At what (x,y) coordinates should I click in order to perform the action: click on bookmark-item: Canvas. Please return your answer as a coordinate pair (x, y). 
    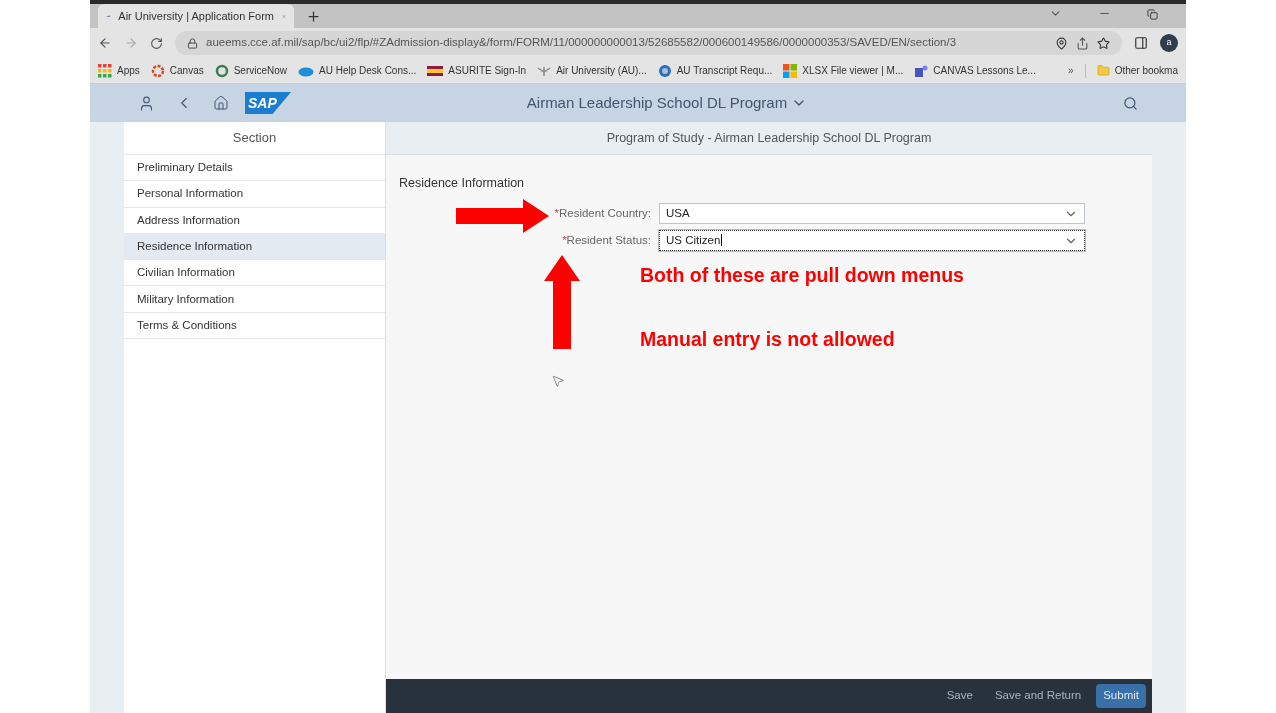
    Looking at the image, I should click on (177, 70).